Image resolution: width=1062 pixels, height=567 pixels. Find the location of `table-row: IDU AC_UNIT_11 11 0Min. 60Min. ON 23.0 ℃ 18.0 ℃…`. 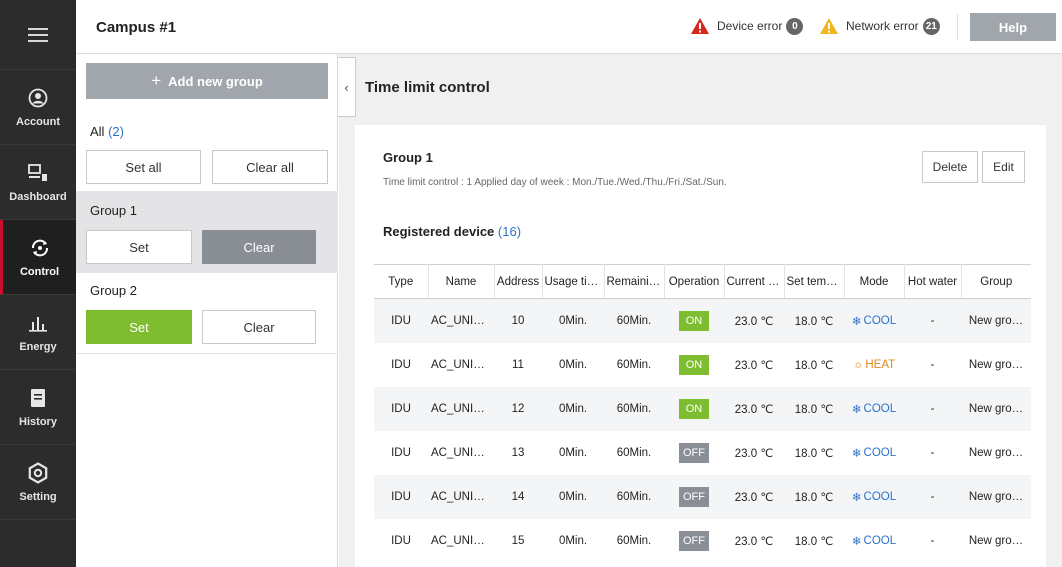

table-row: IDU AC_UNIT_11 11 0Min. 60Min. ON 23.0 ℃ 18.0 ℃… is located at coordinates (702, 365).